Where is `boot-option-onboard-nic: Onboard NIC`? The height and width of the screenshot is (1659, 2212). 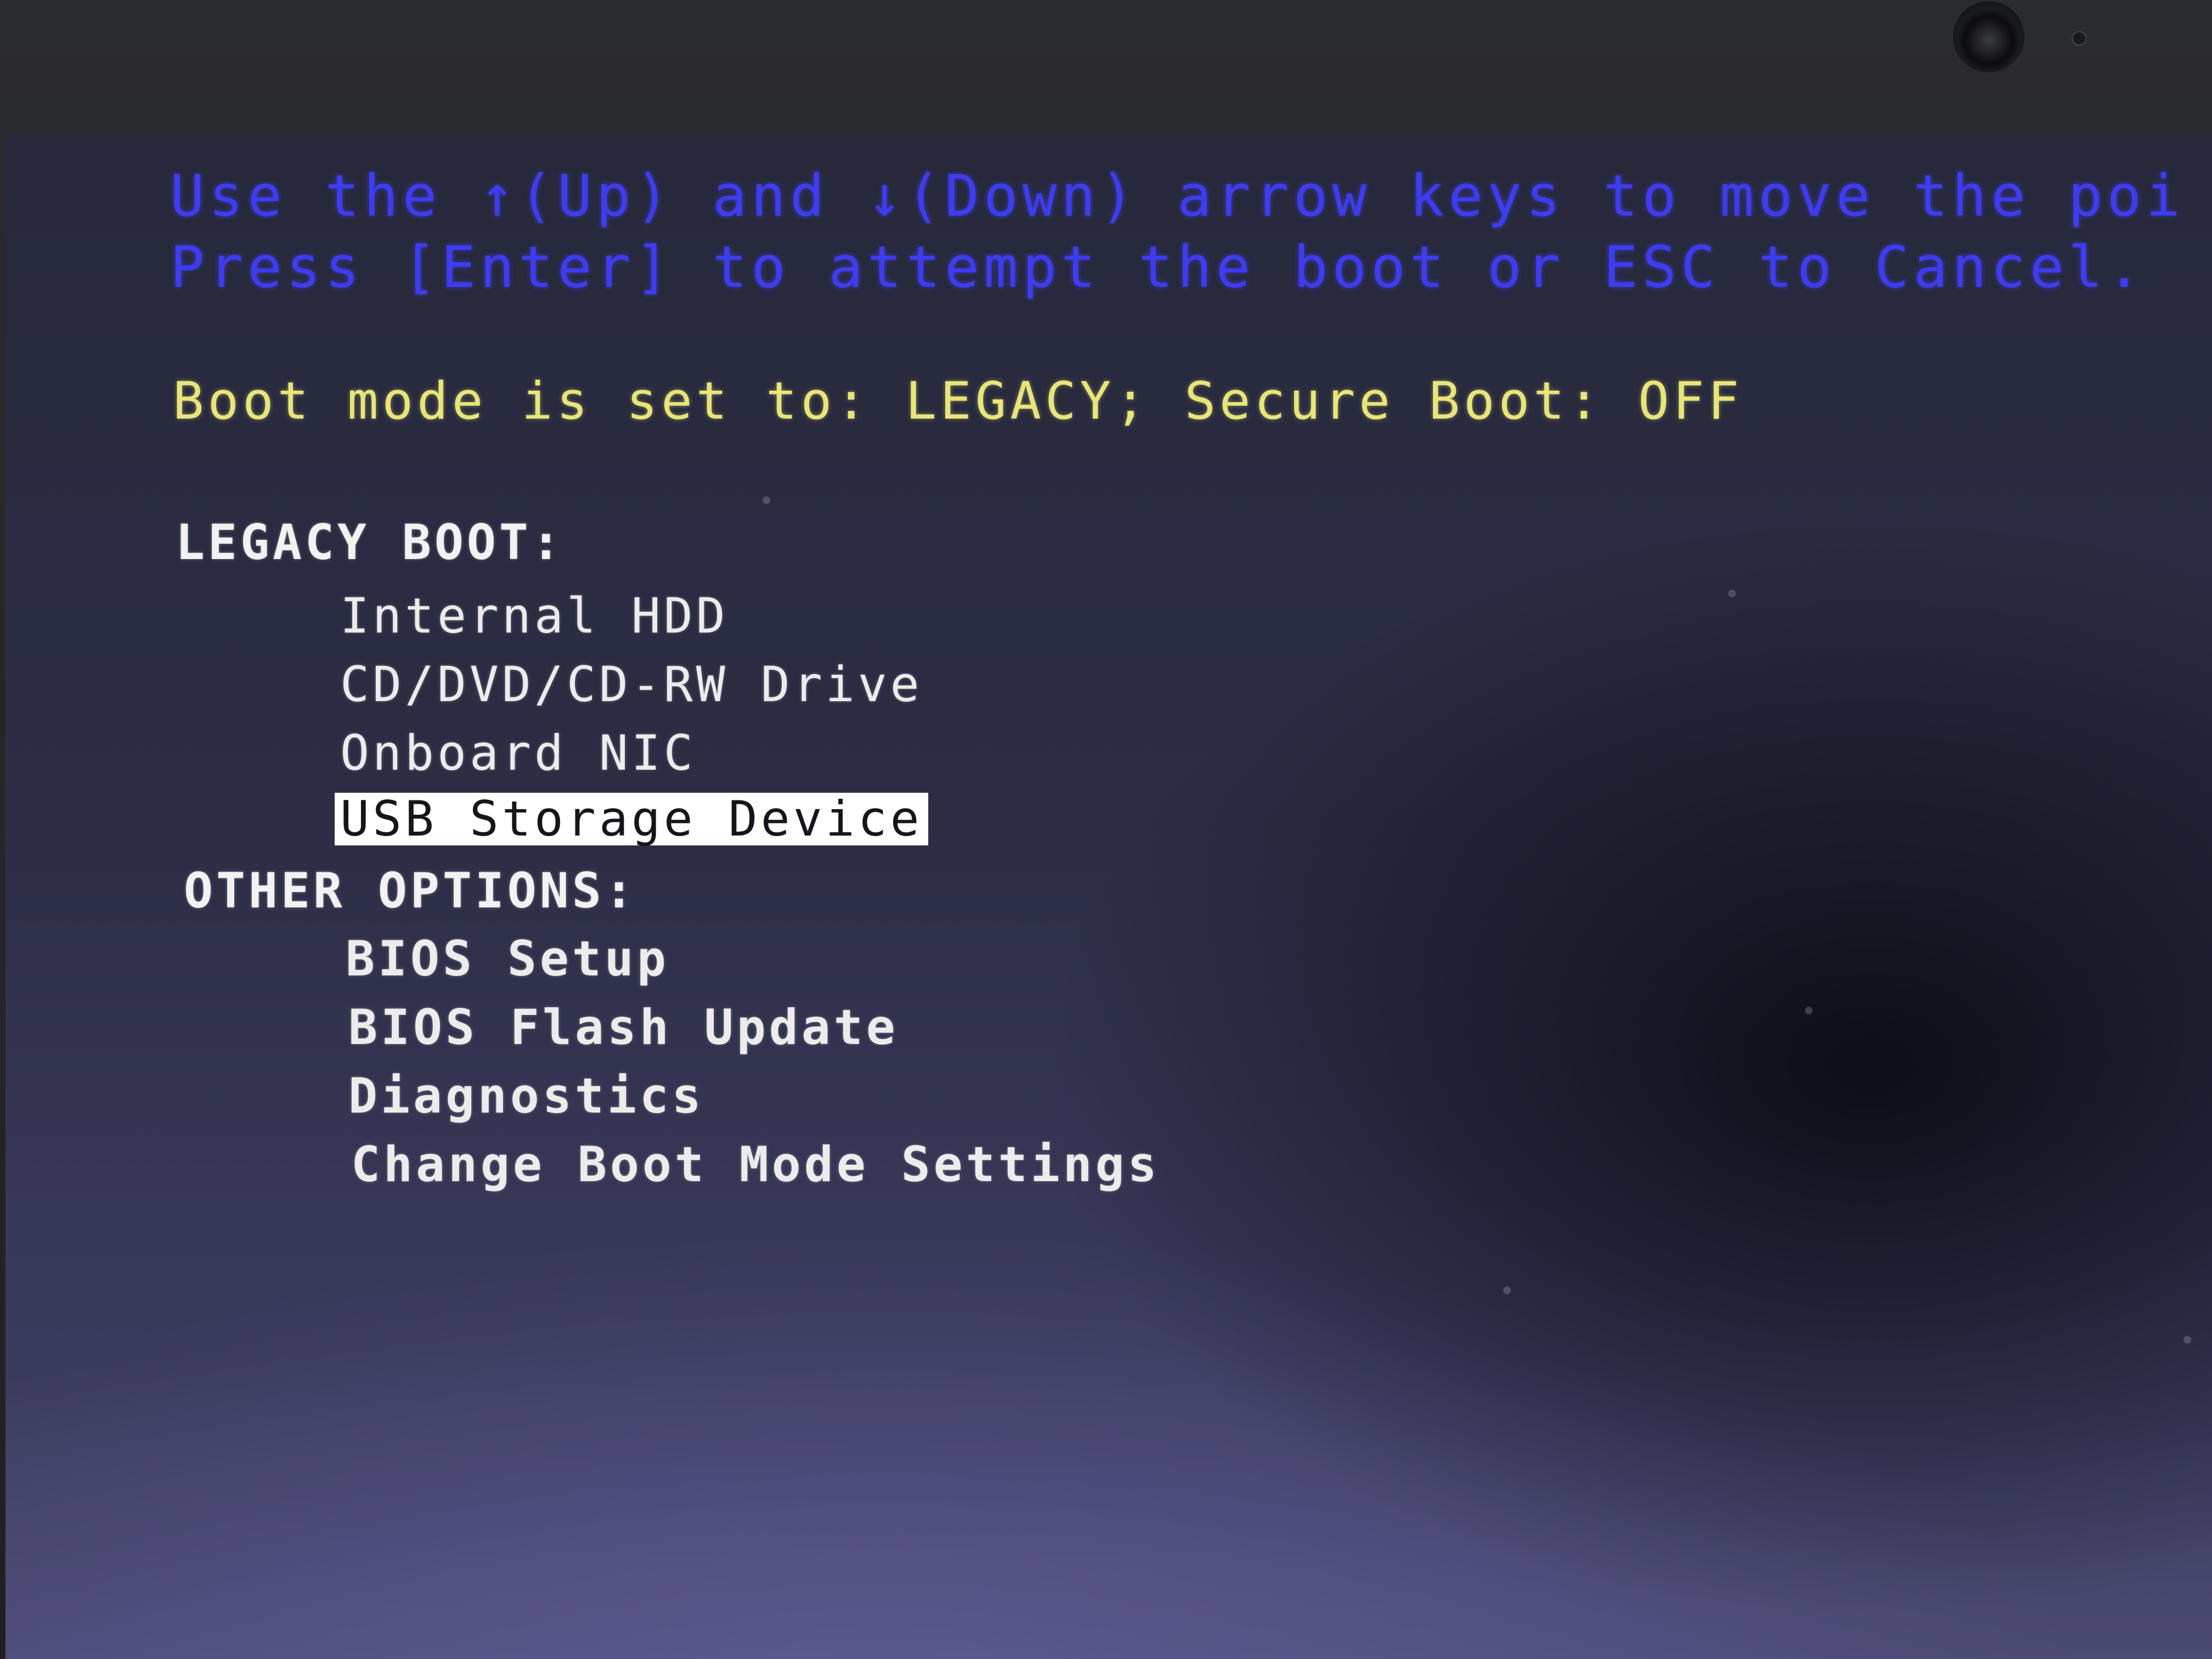
boot-option-onboard-nic: Onboard NIC is located at coordinates (519, 754).